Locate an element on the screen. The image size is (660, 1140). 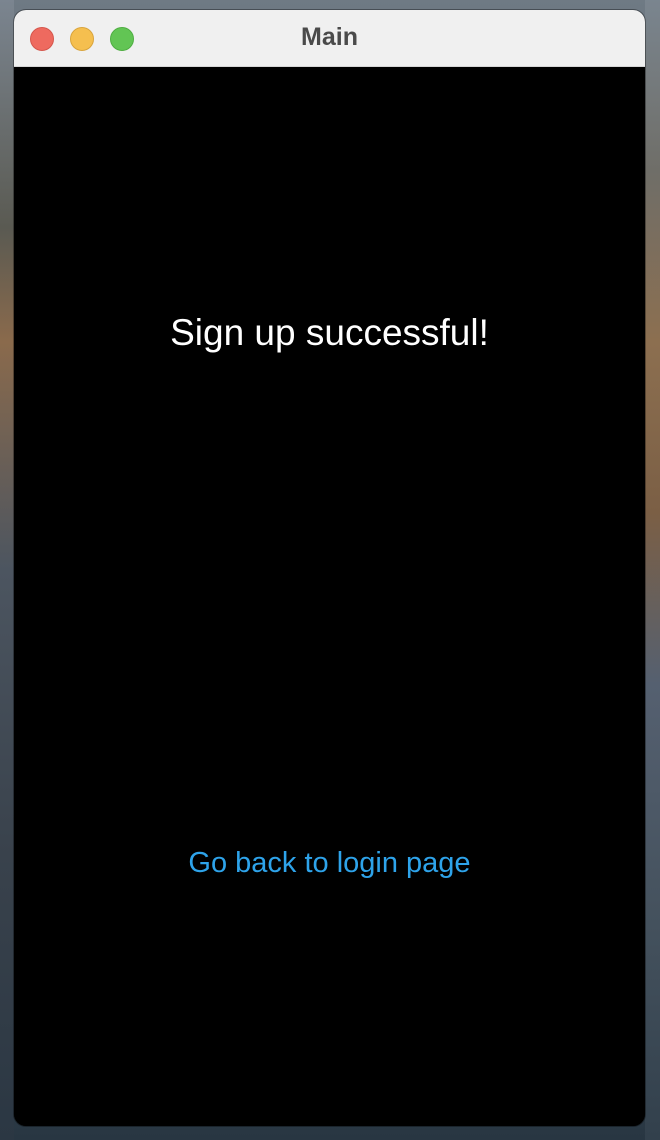
go-back-to-login-link: Go back to login page is located at coordinates (329, 863).